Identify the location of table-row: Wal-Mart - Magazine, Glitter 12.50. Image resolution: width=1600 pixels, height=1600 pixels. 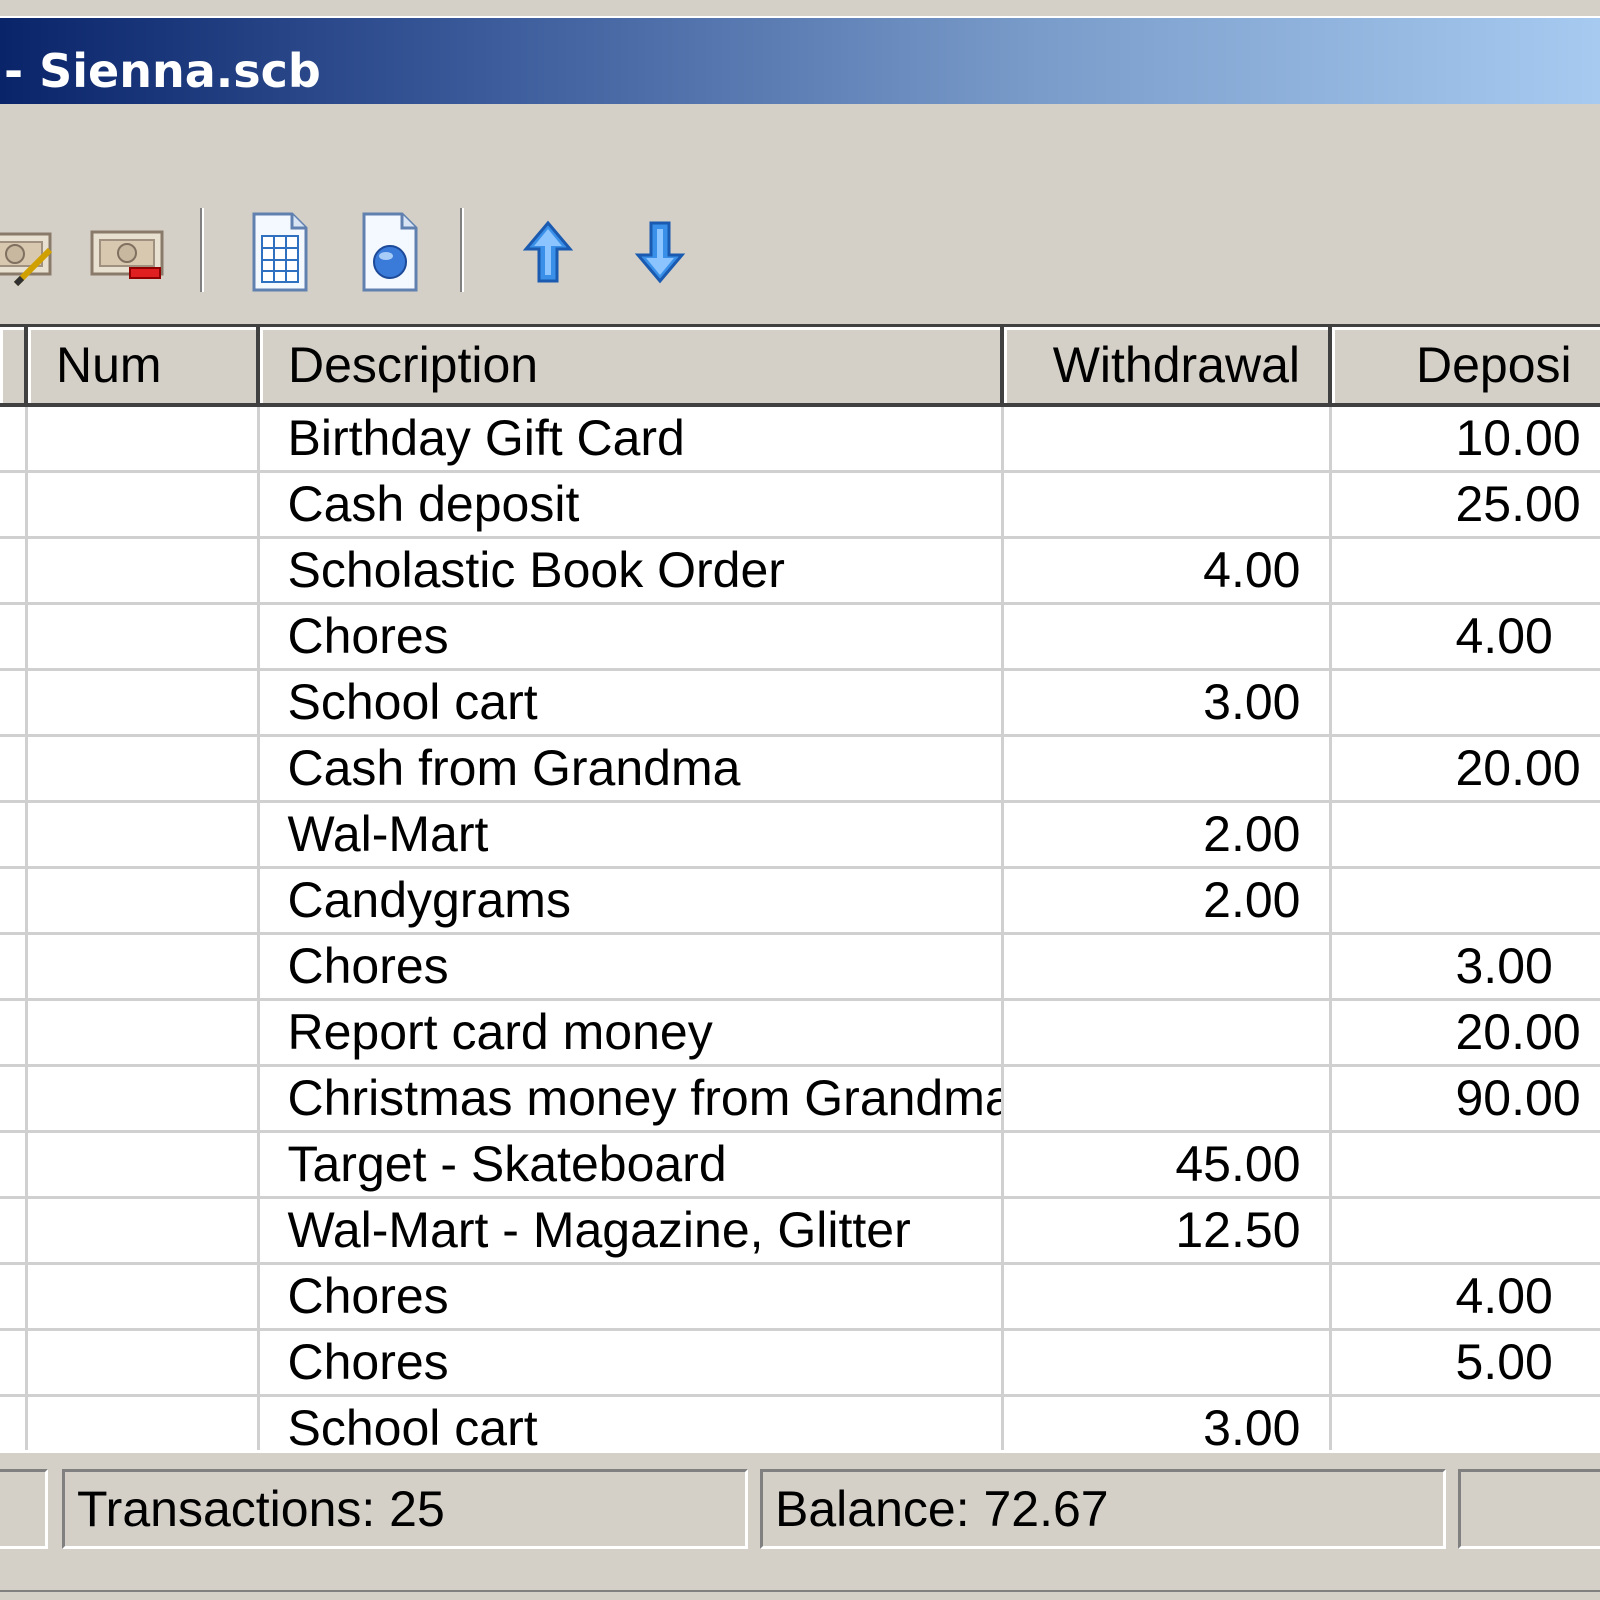
(800, 1231).